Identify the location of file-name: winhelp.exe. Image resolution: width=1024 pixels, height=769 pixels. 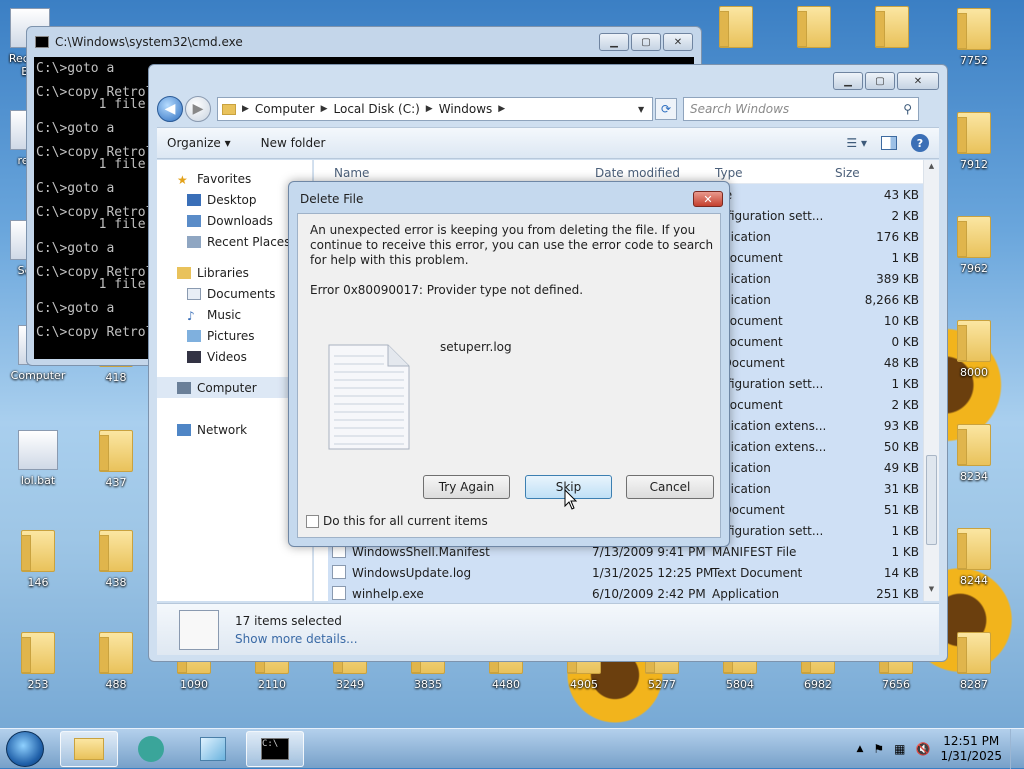
(388, 594).